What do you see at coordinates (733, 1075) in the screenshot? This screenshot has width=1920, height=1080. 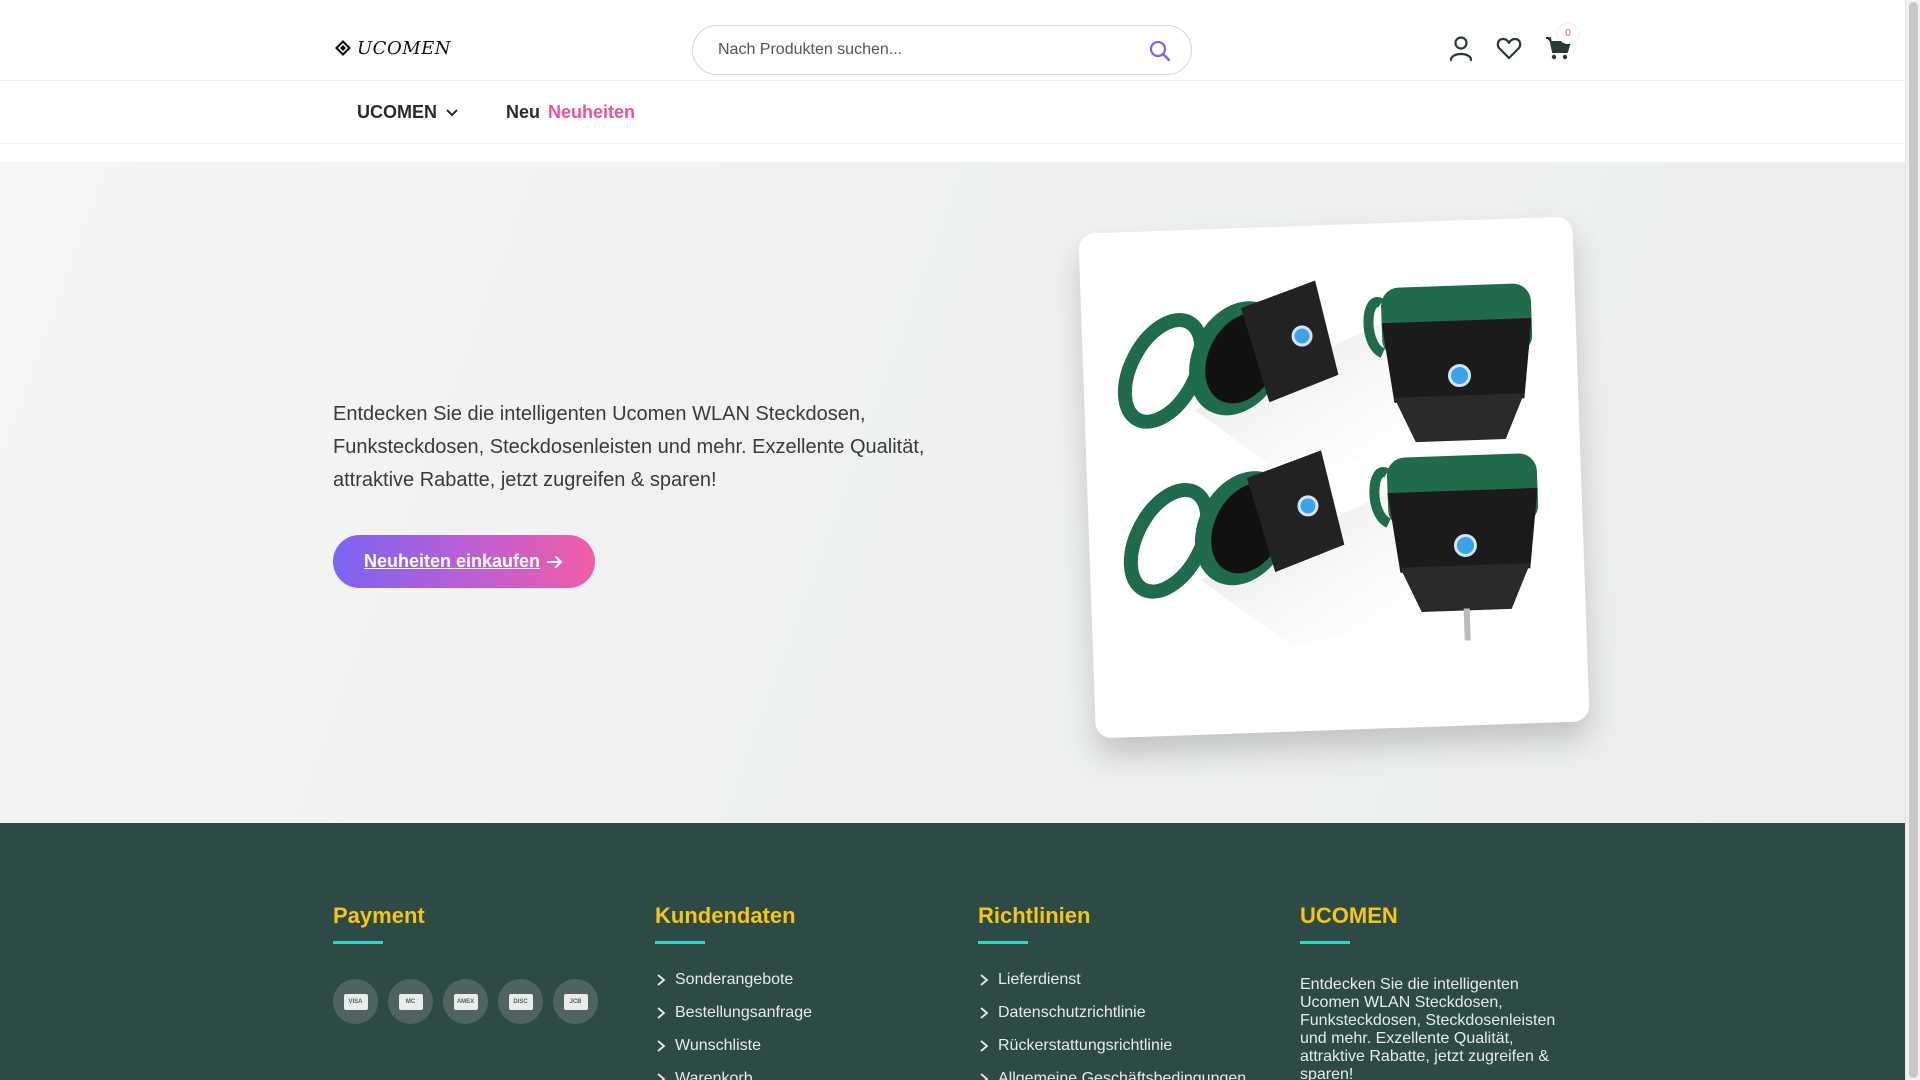 I see `footer-link-warenkorb: Warenkorb` at bounding box center [733, 1075].